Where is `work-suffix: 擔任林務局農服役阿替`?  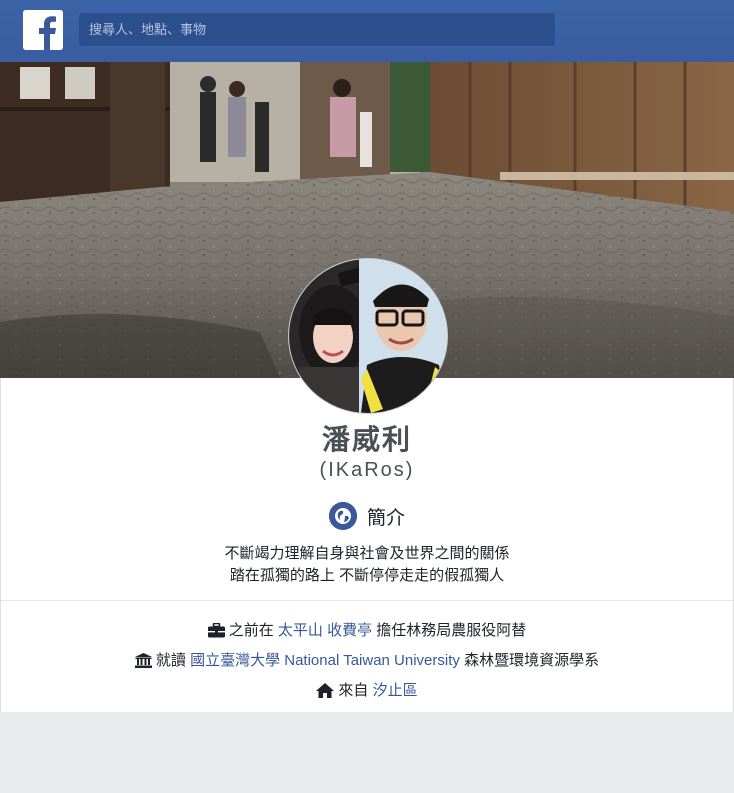
work-suffix: 擔任林務局農服役阿替 is located at coordinates (451, 630).